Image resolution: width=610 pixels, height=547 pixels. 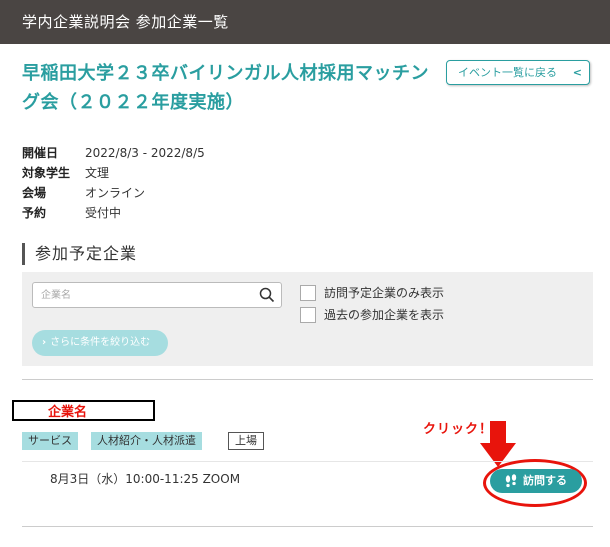 What do you see at coordinates (44, 342) in the screenshot?
I see `chevron-right-icon: ›` at bounding box center [44, 342].